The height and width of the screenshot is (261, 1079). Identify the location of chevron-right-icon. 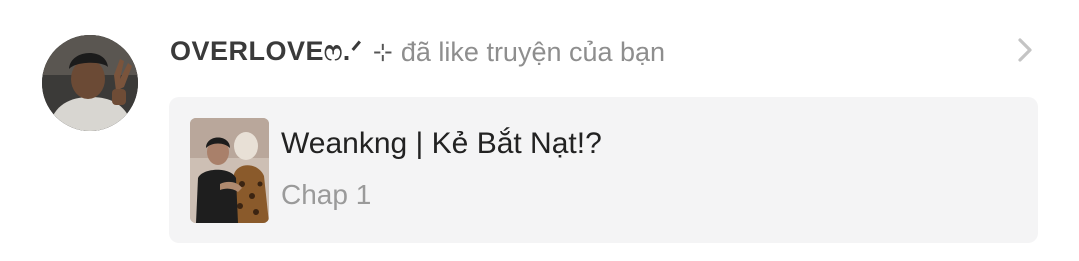
(1025, 50).